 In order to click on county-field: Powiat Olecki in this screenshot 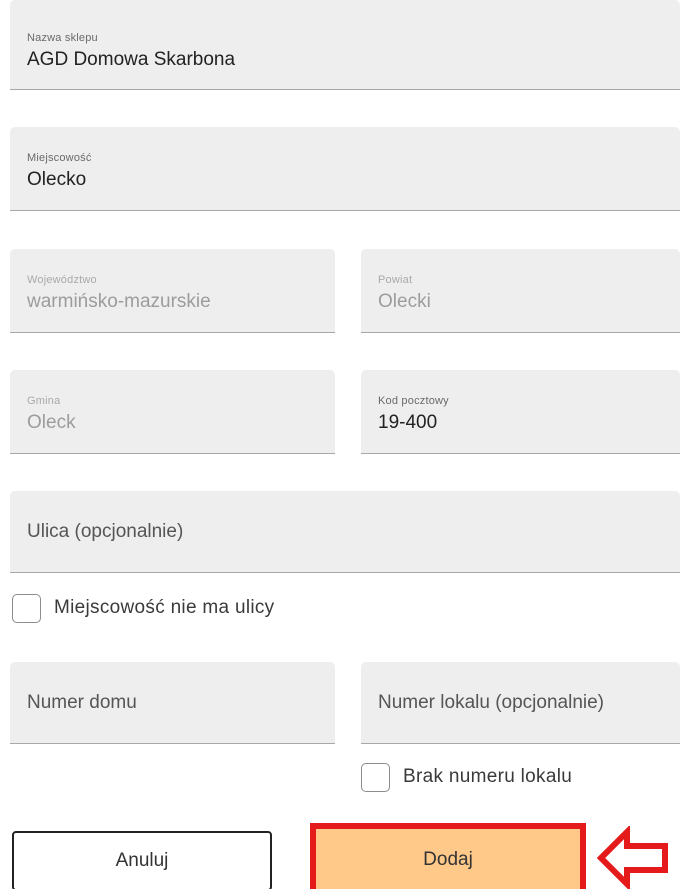, I will do `click(520, 291)`.